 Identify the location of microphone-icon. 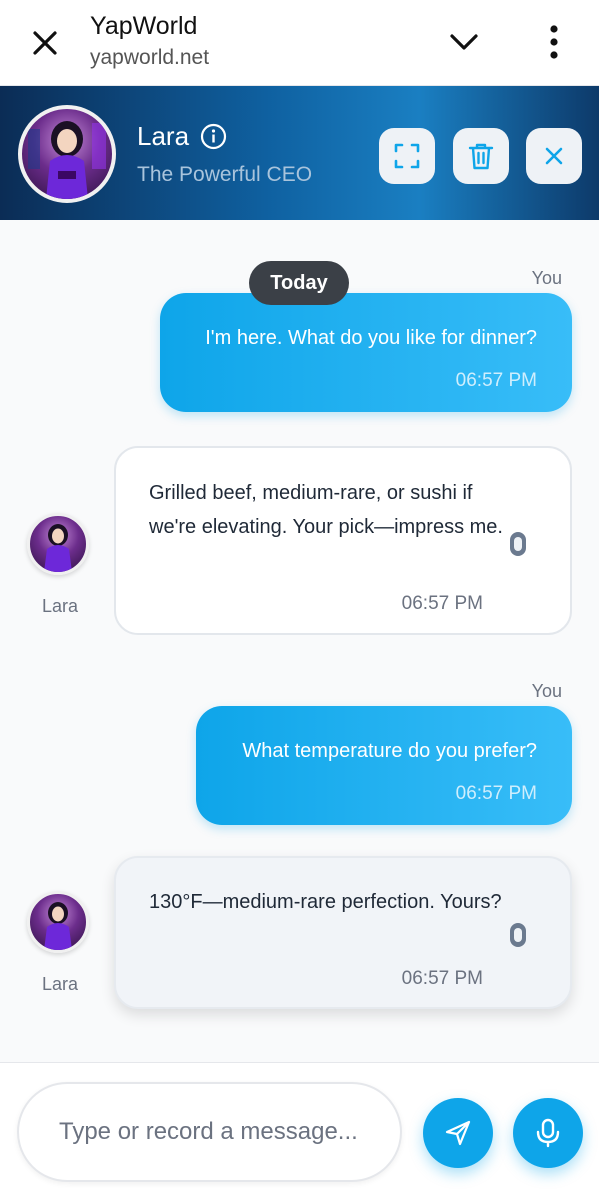
(548, 1133).